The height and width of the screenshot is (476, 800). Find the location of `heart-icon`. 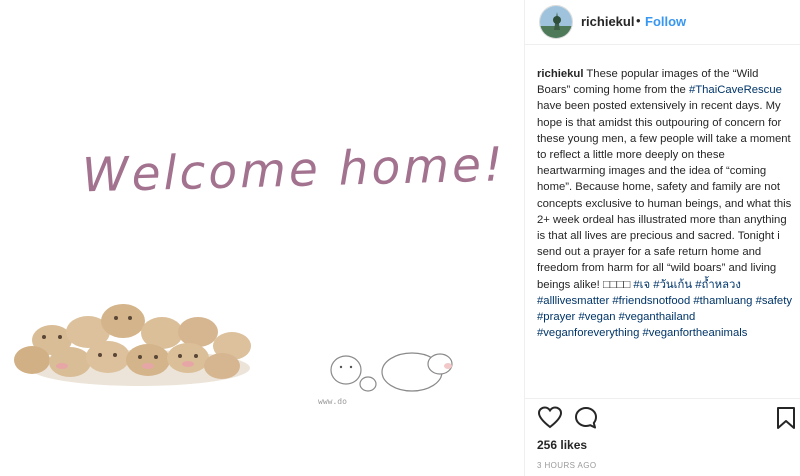

heart-icon is located at coordinates (550, 418).